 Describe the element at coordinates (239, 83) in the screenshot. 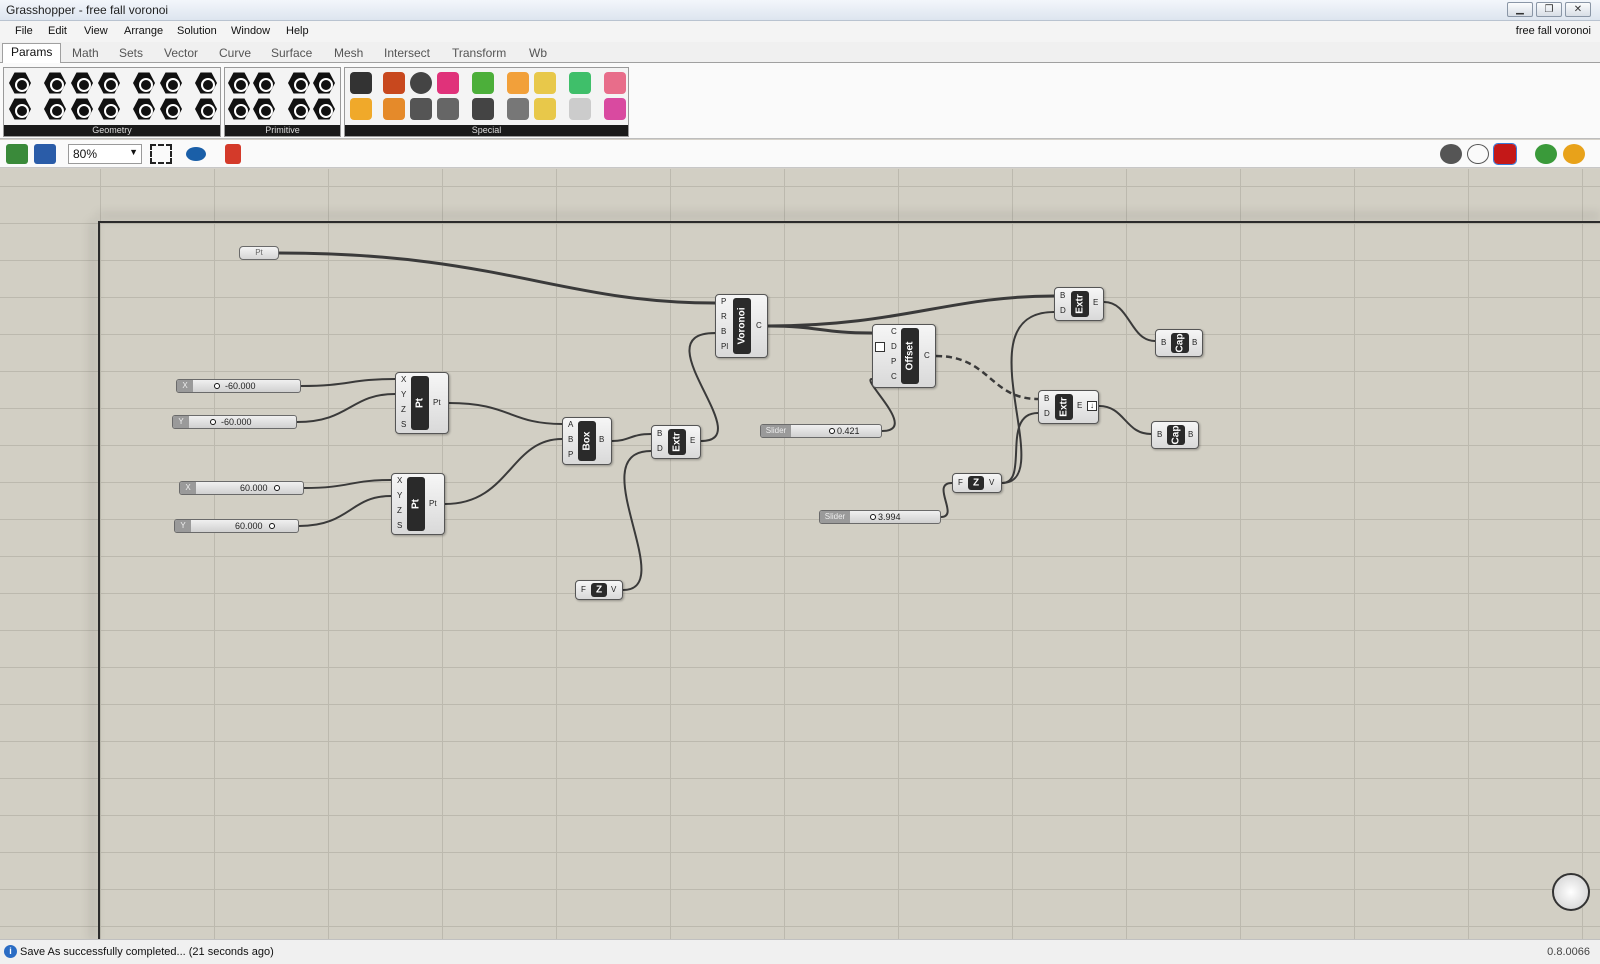

I see `integer-param-icon` at that location.